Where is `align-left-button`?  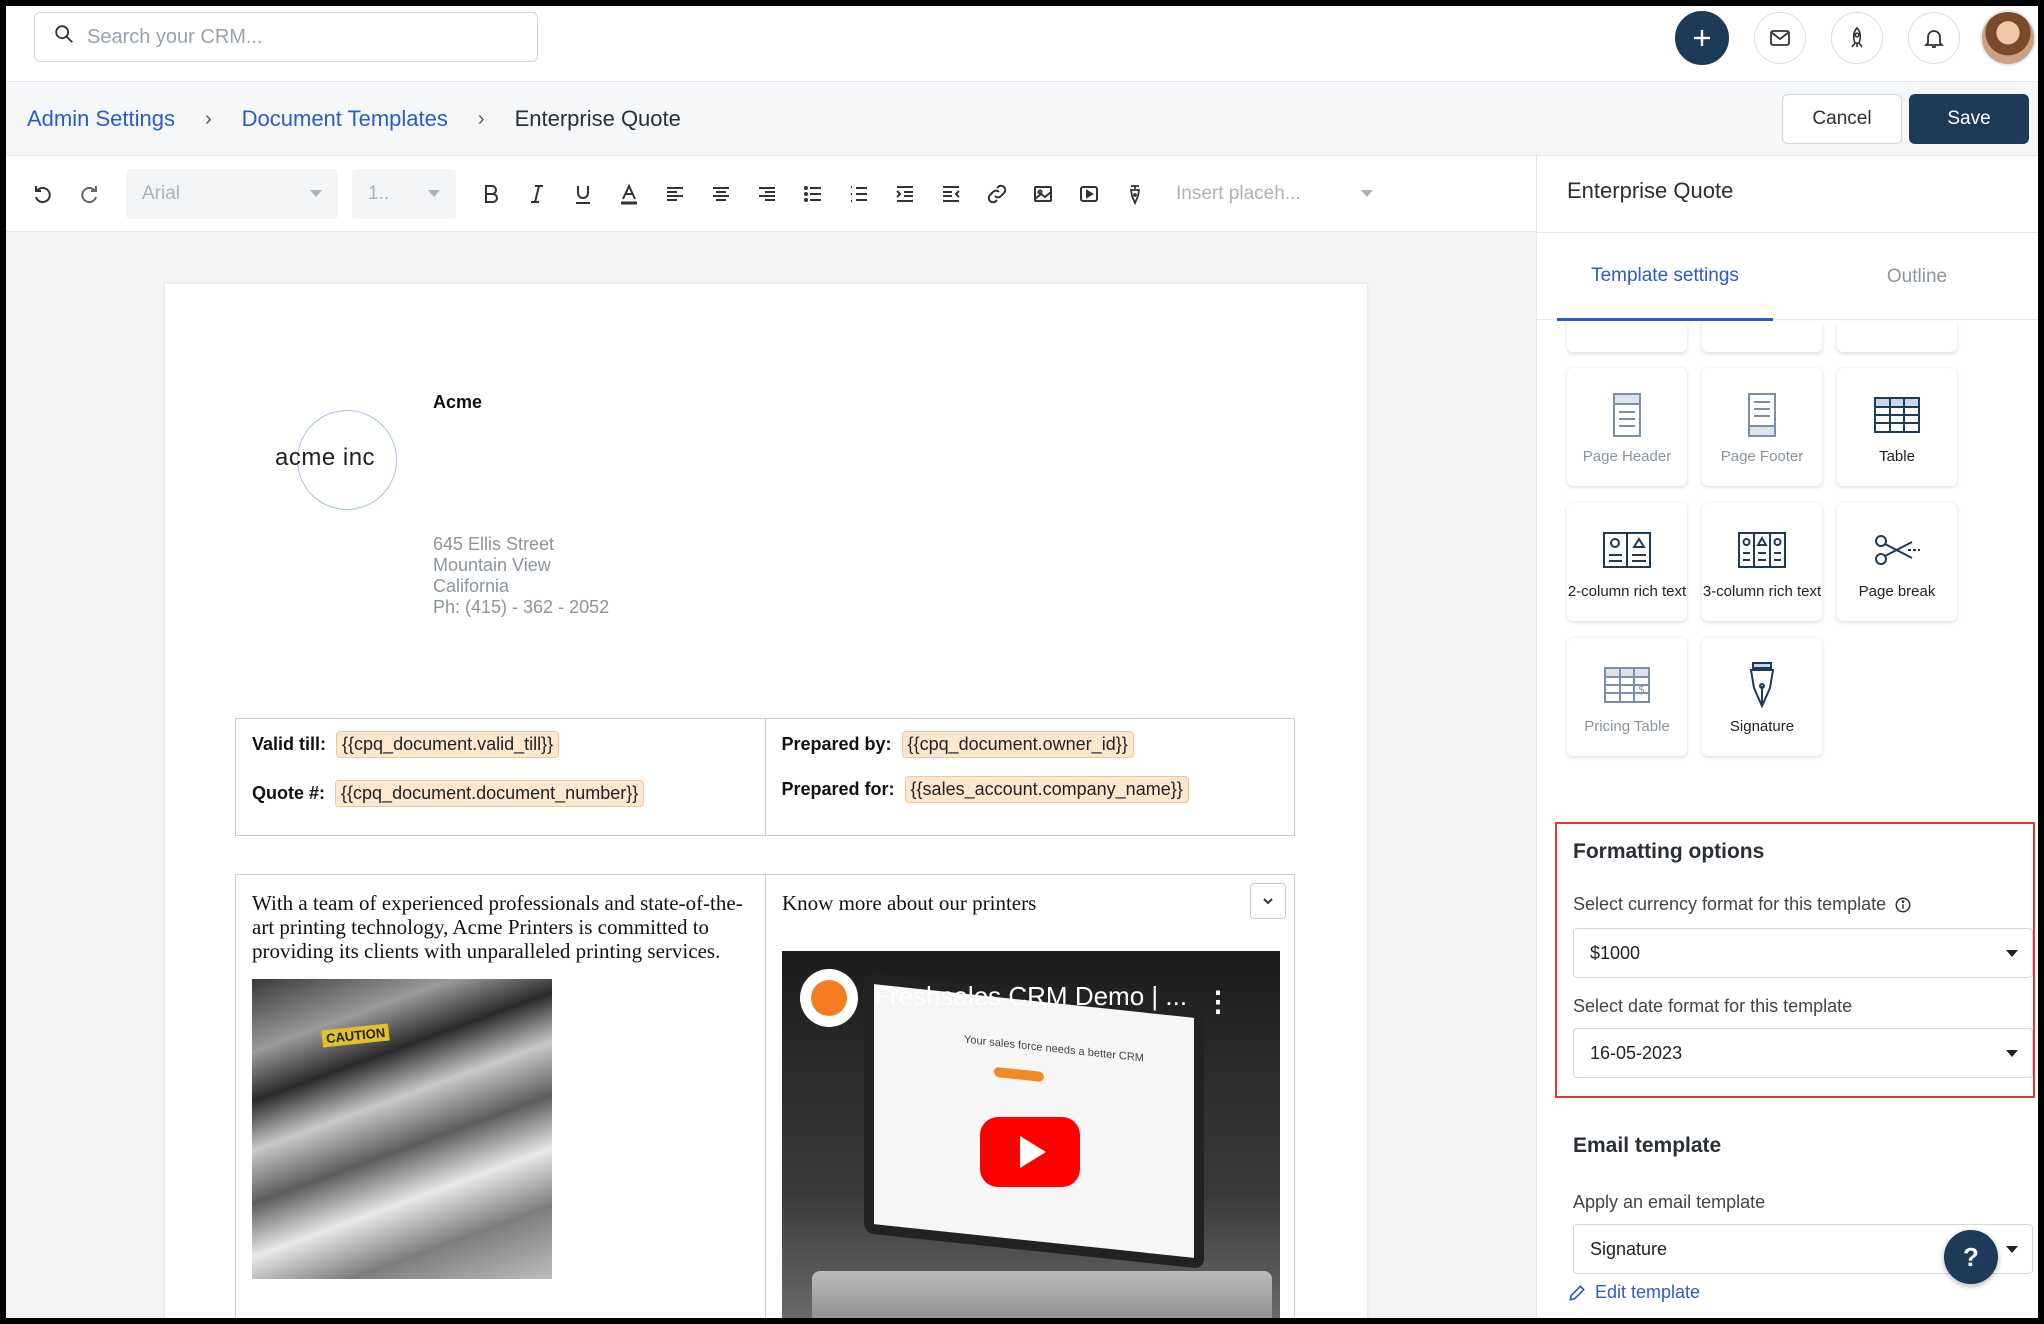 align-left-button is located at coordinates (675, 194).